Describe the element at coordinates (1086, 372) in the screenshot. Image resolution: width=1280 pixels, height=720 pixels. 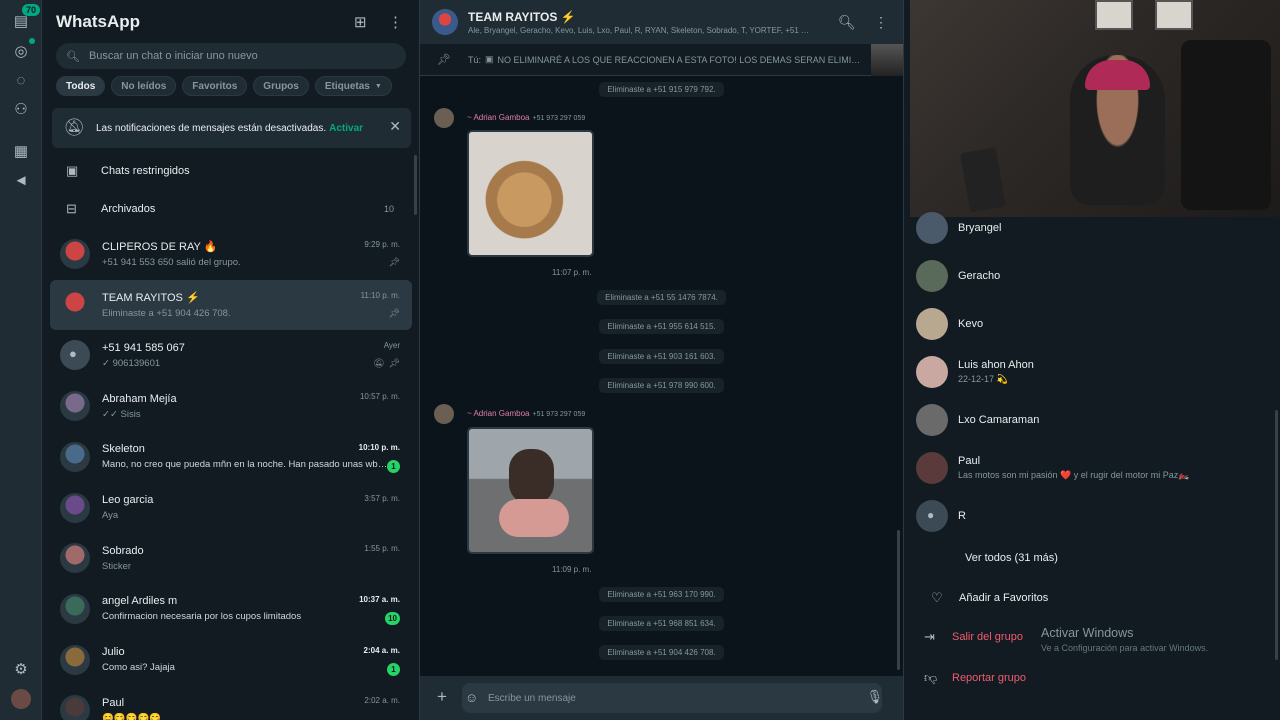
I see `member-item: Luis ahon Ahon 22-12-17 💫` at that location.